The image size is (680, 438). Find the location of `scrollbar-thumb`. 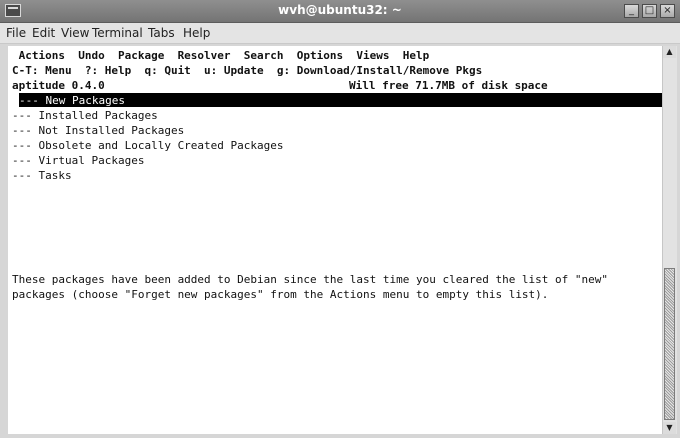

scrollbar-thumb is located at coordinates (669, 344).